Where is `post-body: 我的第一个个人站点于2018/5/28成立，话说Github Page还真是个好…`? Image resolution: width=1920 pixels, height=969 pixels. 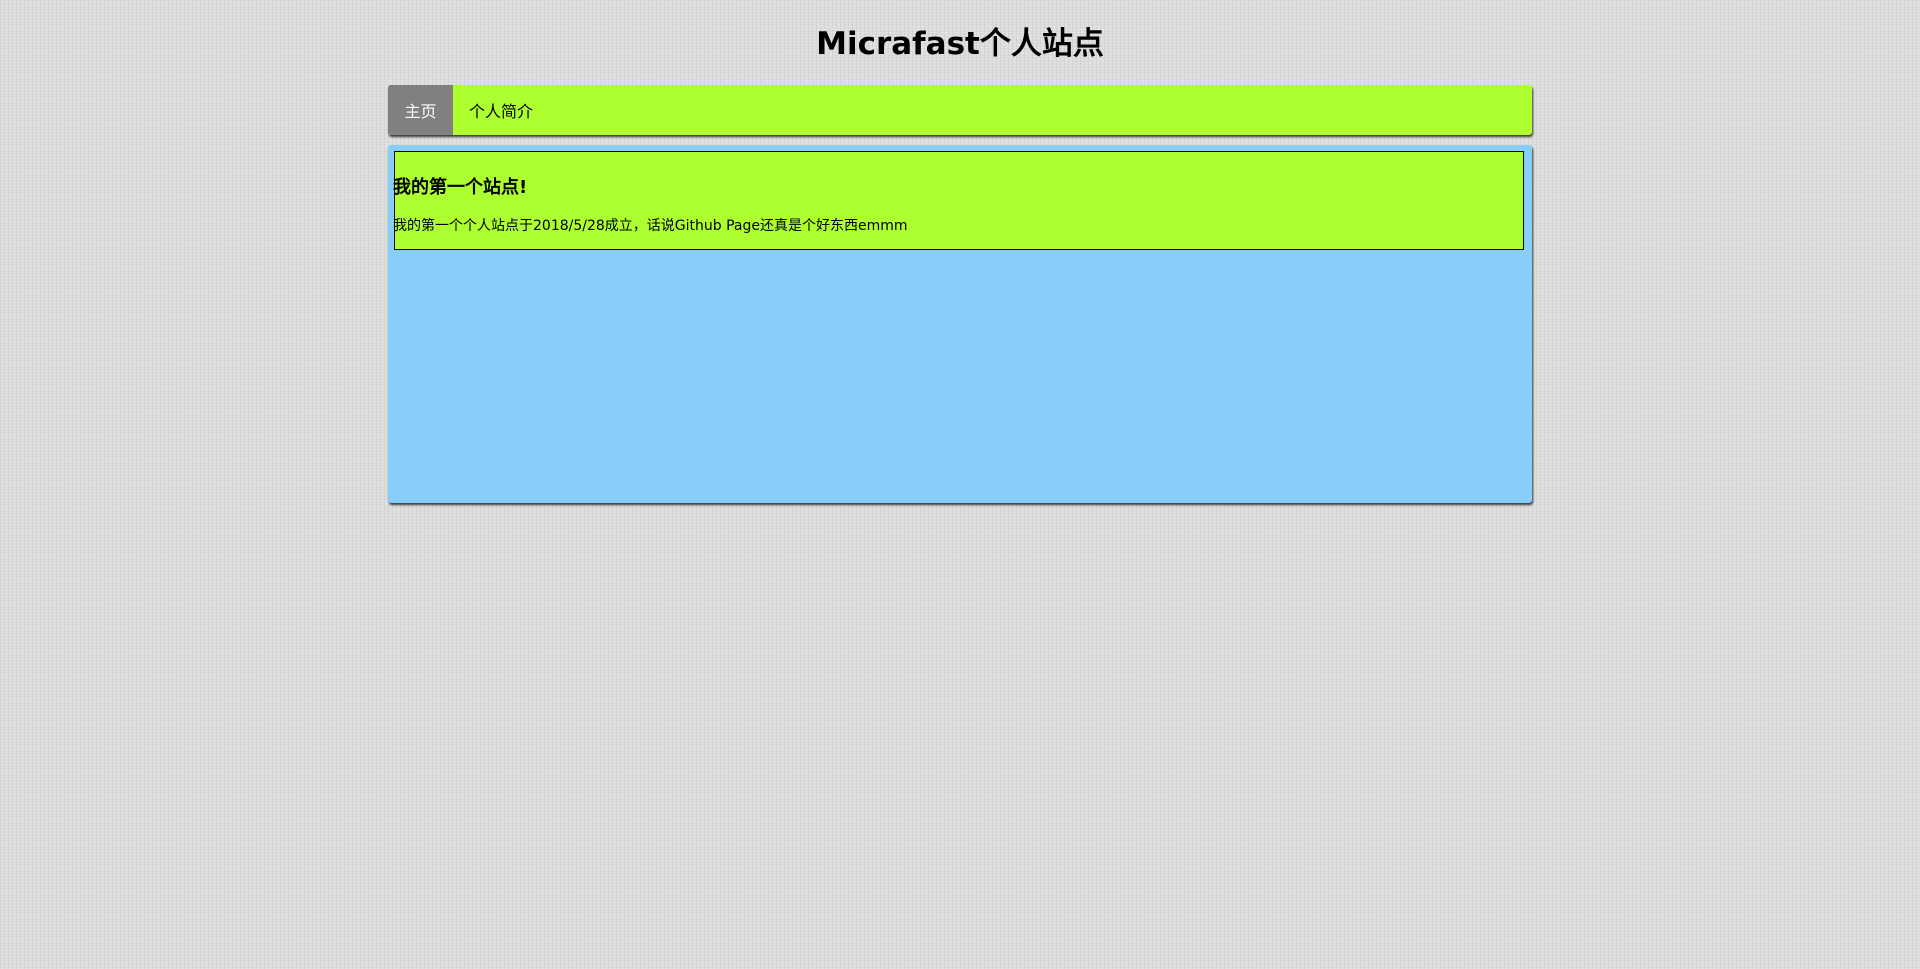
post-body: 我的第一个个人站点于2018/5/28成立，话说Github Page还真是个好… is located at coordinates (650, 226).